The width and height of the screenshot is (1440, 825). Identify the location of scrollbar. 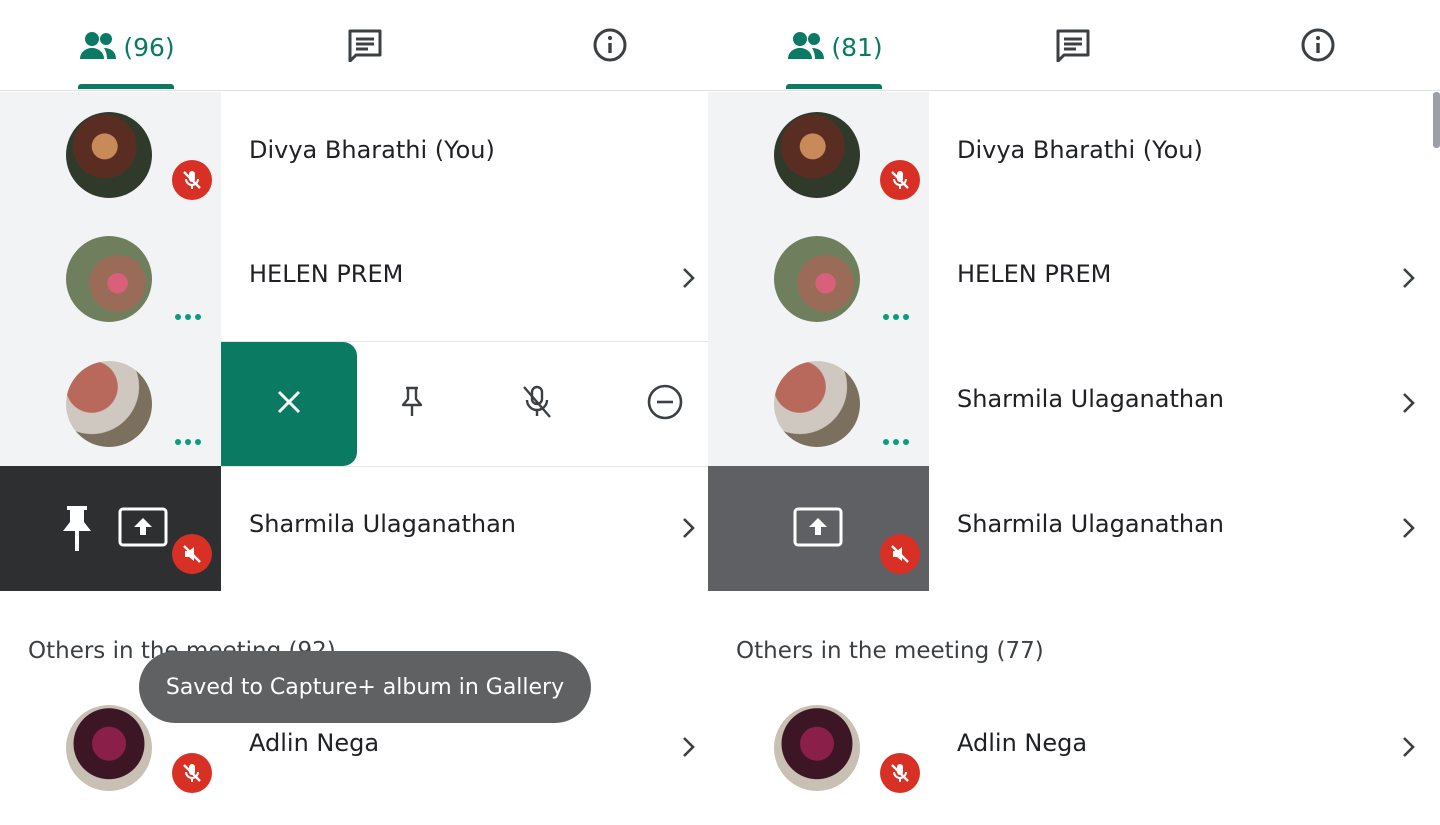
(1436, 120).